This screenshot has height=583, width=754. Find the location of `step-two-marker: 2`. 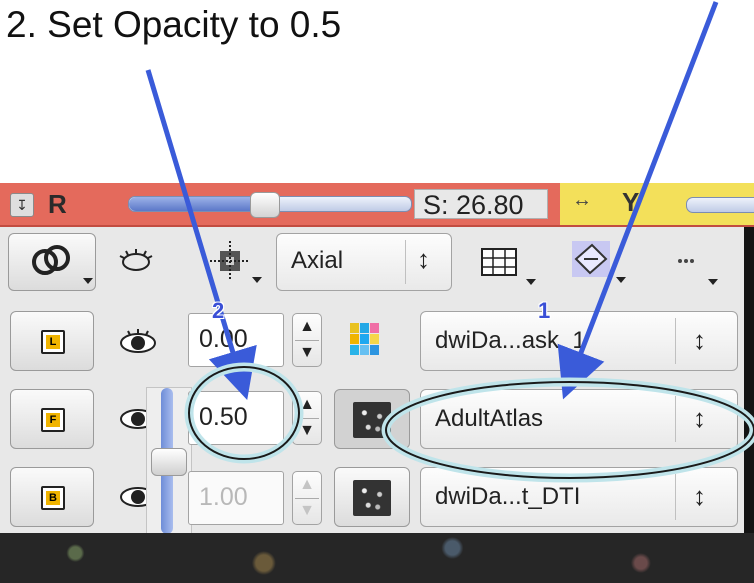

step-two-marker: 2 is located at coordinates (218, 310).